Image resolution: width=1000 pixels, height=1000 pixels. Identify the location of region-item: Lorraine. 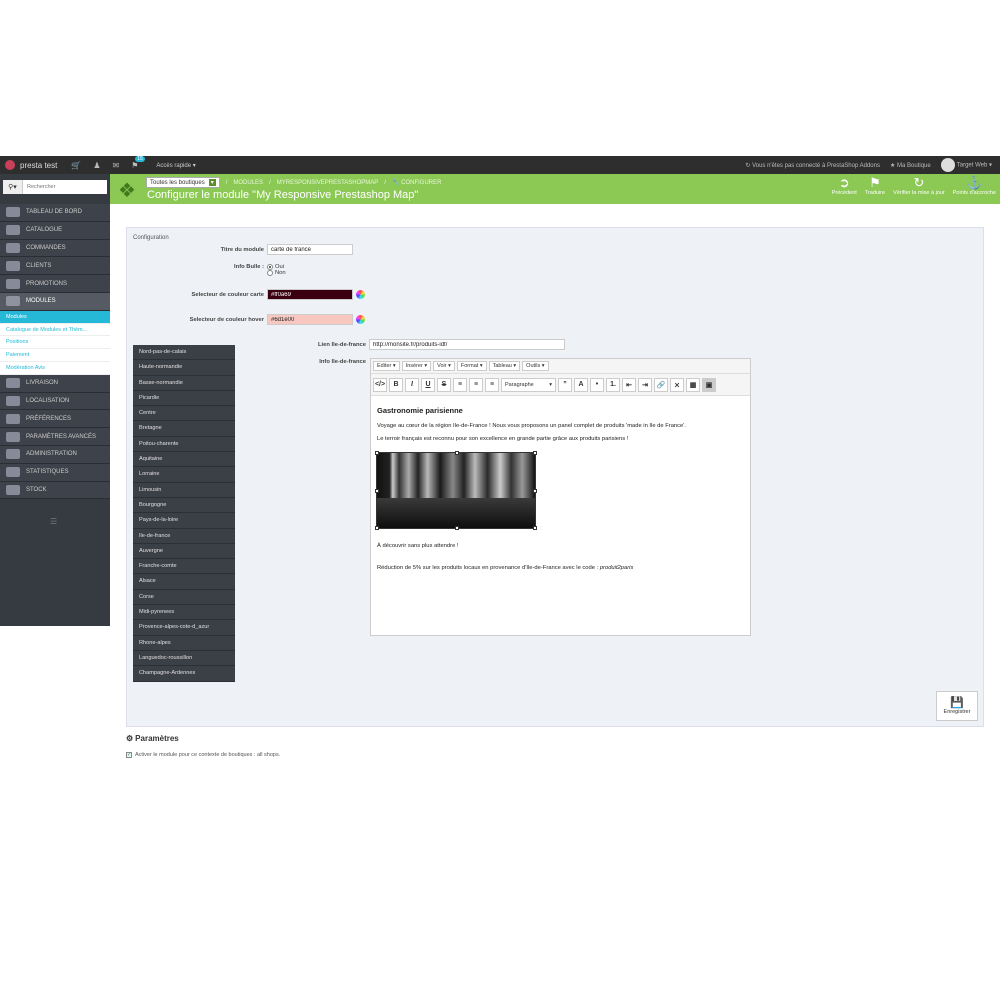
(184, 475).